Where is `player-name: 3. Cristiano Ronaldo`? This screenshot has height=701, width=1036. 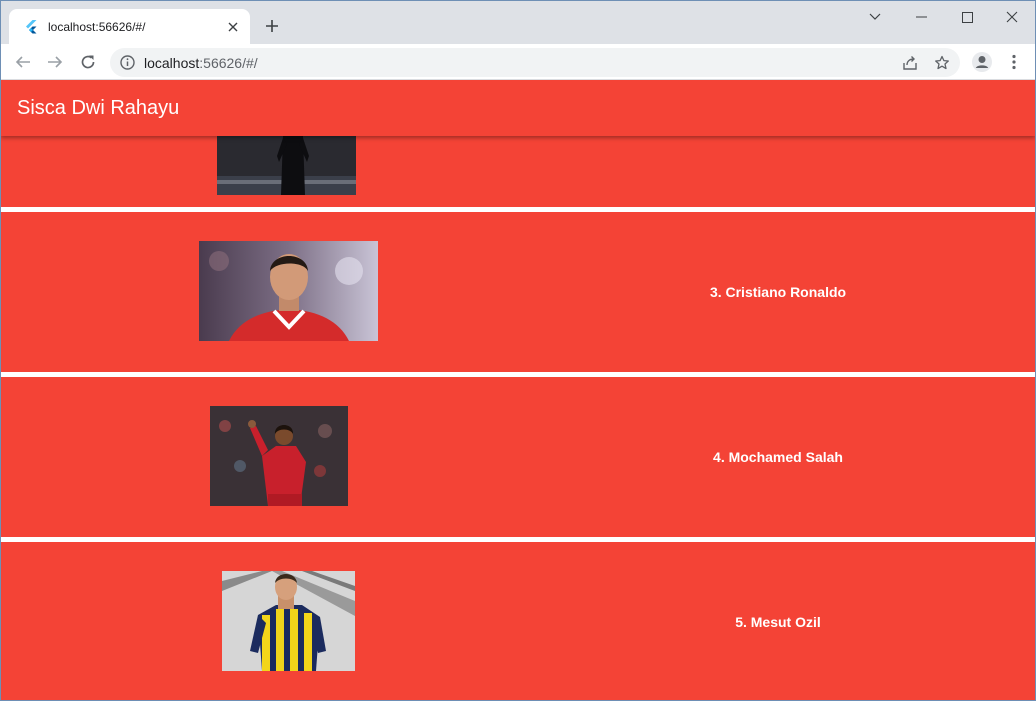
player-name: 3. Cristiano Ronaldo is located at coordinates (778, 292).